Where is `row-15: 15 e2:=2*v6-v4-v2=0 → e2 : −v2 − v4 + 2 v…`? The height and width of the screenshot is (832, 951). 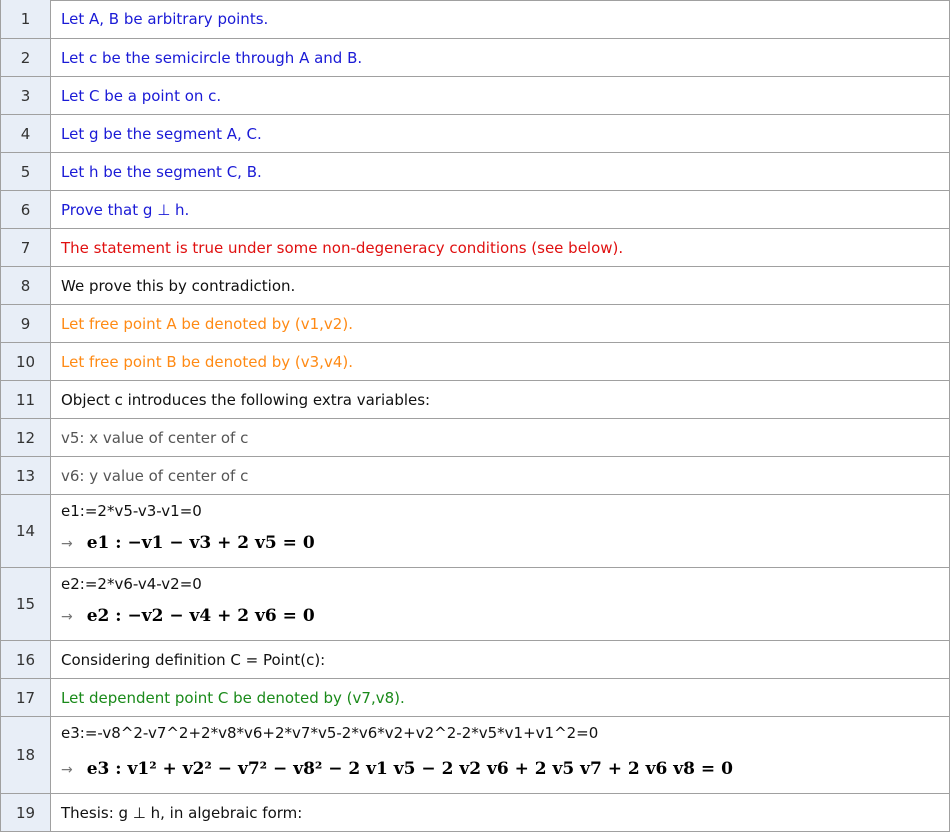 row-15: 15 e2:=2*v6-v4-v2=0 → e2 : −v2 − v4 + 2 v… is located at coordinates (475, 604).